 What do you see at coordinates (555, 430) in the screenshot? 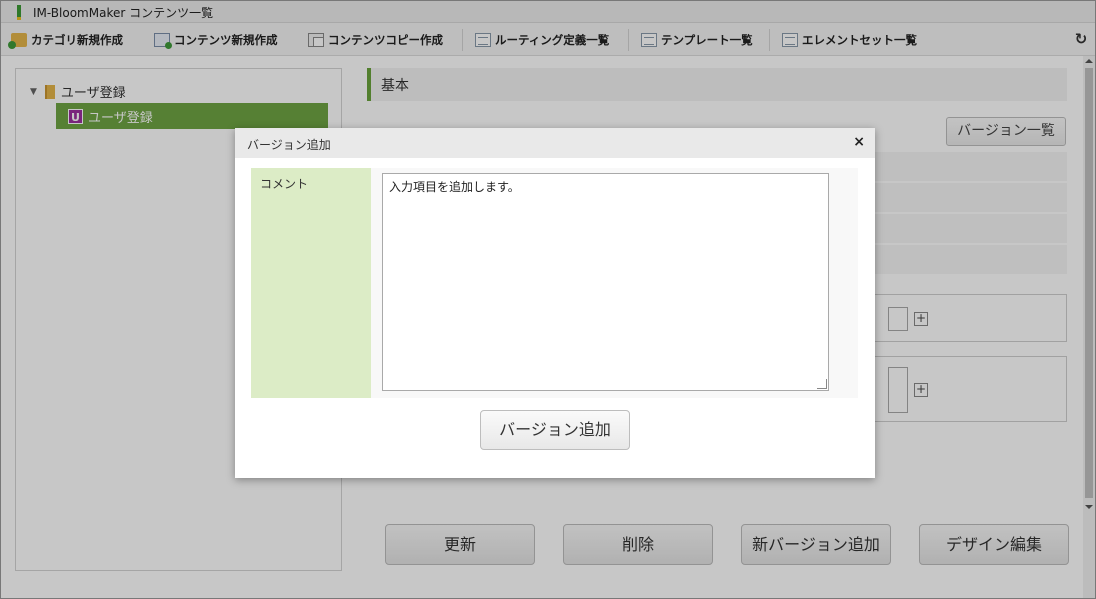
I see `add-version-submit-button: バージョン追加` at bounding box center [555, 430].